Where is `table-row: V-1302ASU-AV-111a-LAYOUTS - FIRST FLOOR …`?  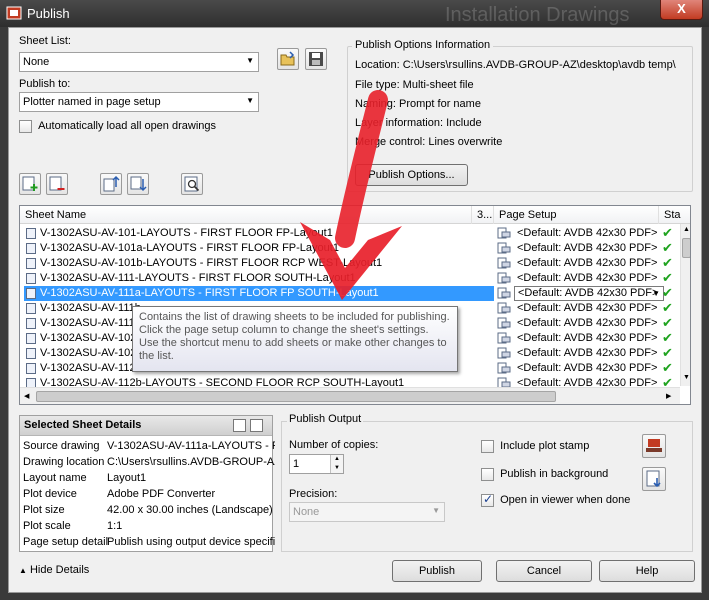 table-row: V-1302ASU-AV-111a-LAYOUTS - FIRST FLOOR … is located at coordinates (350, 293).